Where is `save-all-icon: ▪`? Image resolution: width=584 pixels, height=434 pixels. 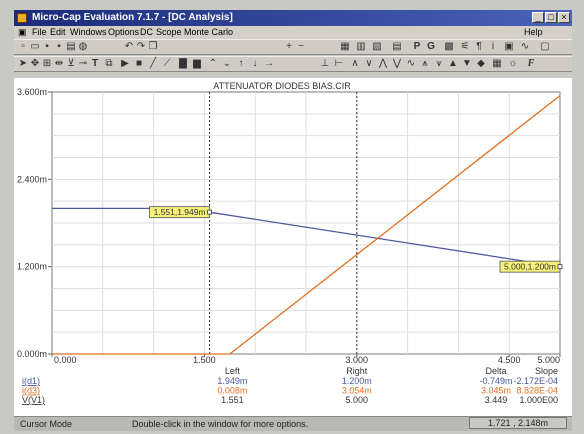
save-all-icon: ▪ is located at coordinates (59, 47).